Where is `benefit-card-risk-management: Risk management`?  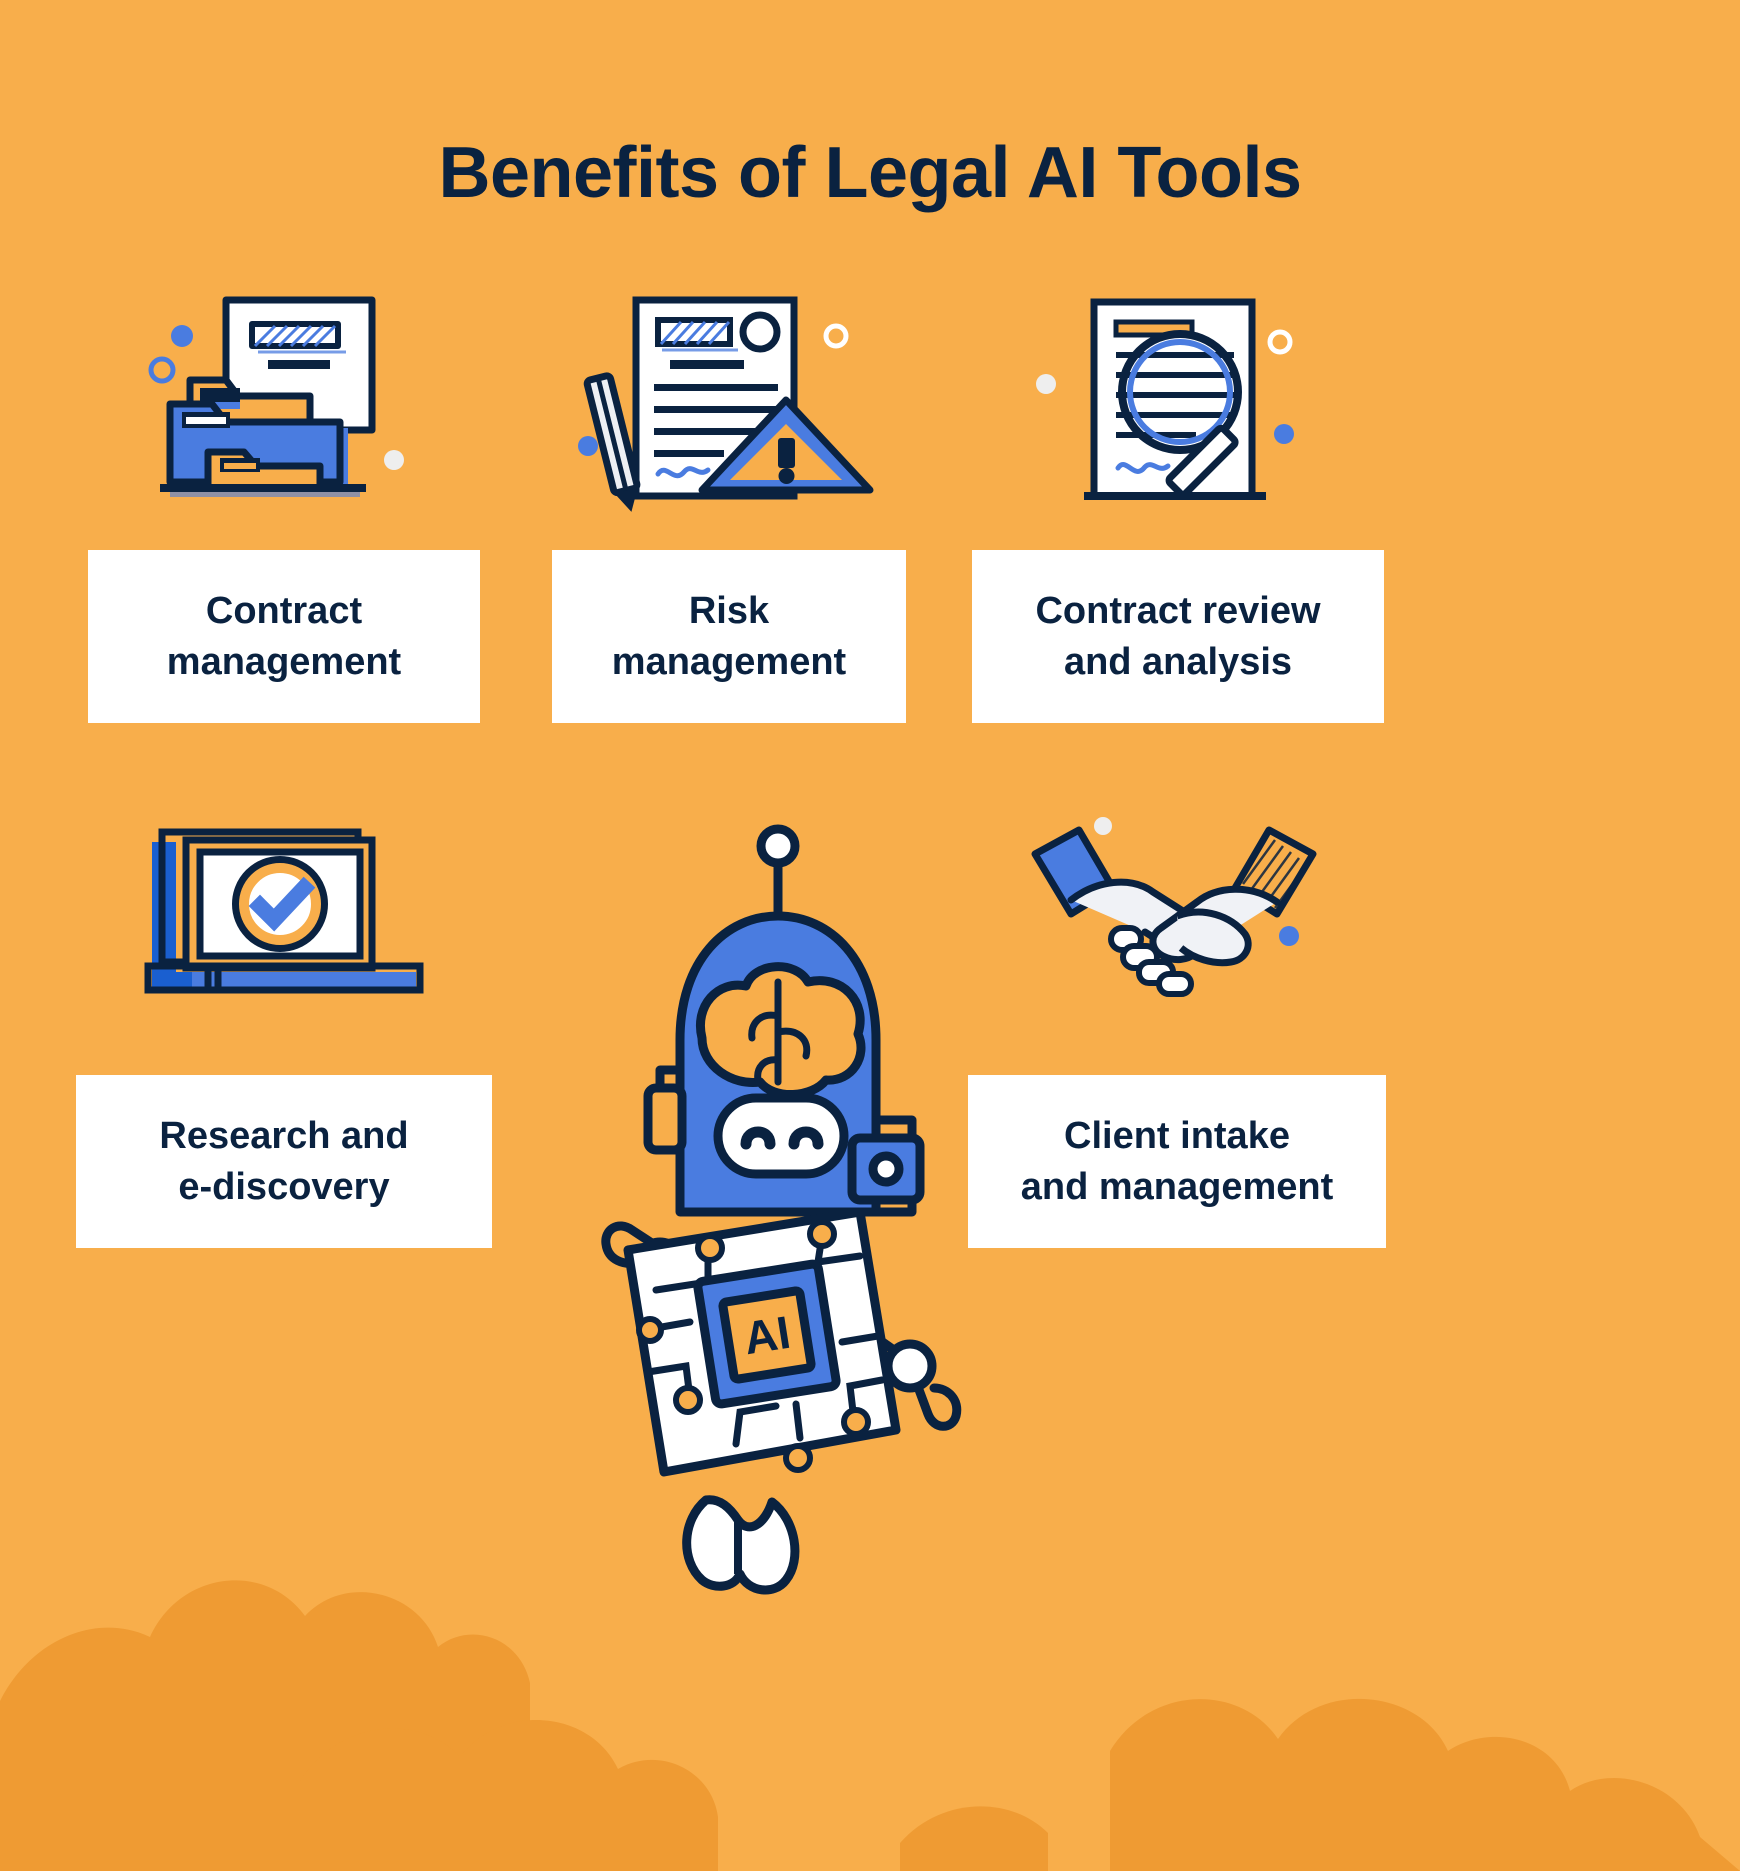 benefit-card-risk-management: Risk management is located at coordinates (729, 508).